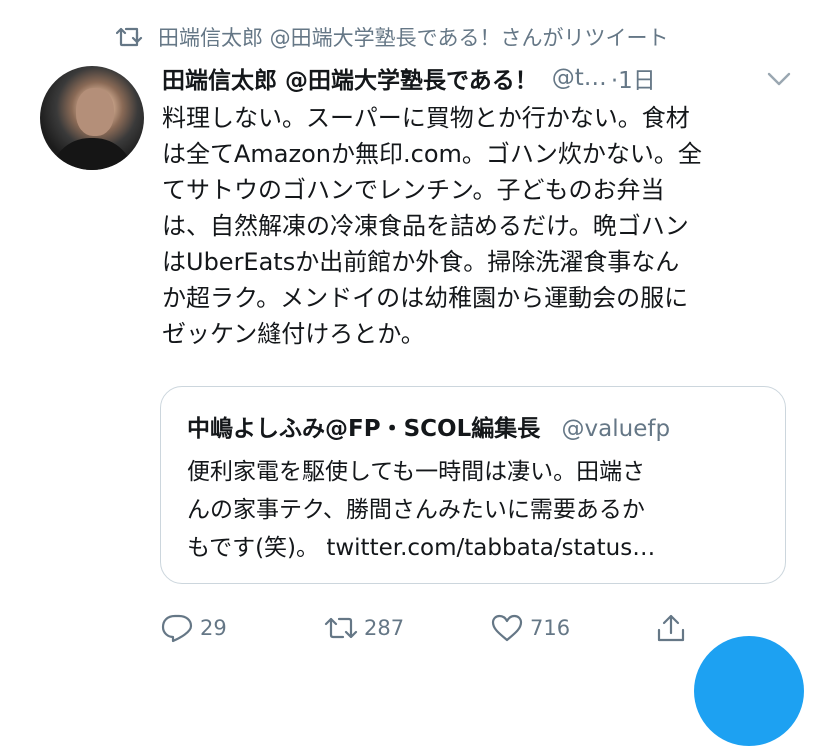 This screenshot has width=828, height=746. I want to click on retweet-banner: 田端信太郎 @田端大学塾長である！さんがリツイート, so click(392, 37).